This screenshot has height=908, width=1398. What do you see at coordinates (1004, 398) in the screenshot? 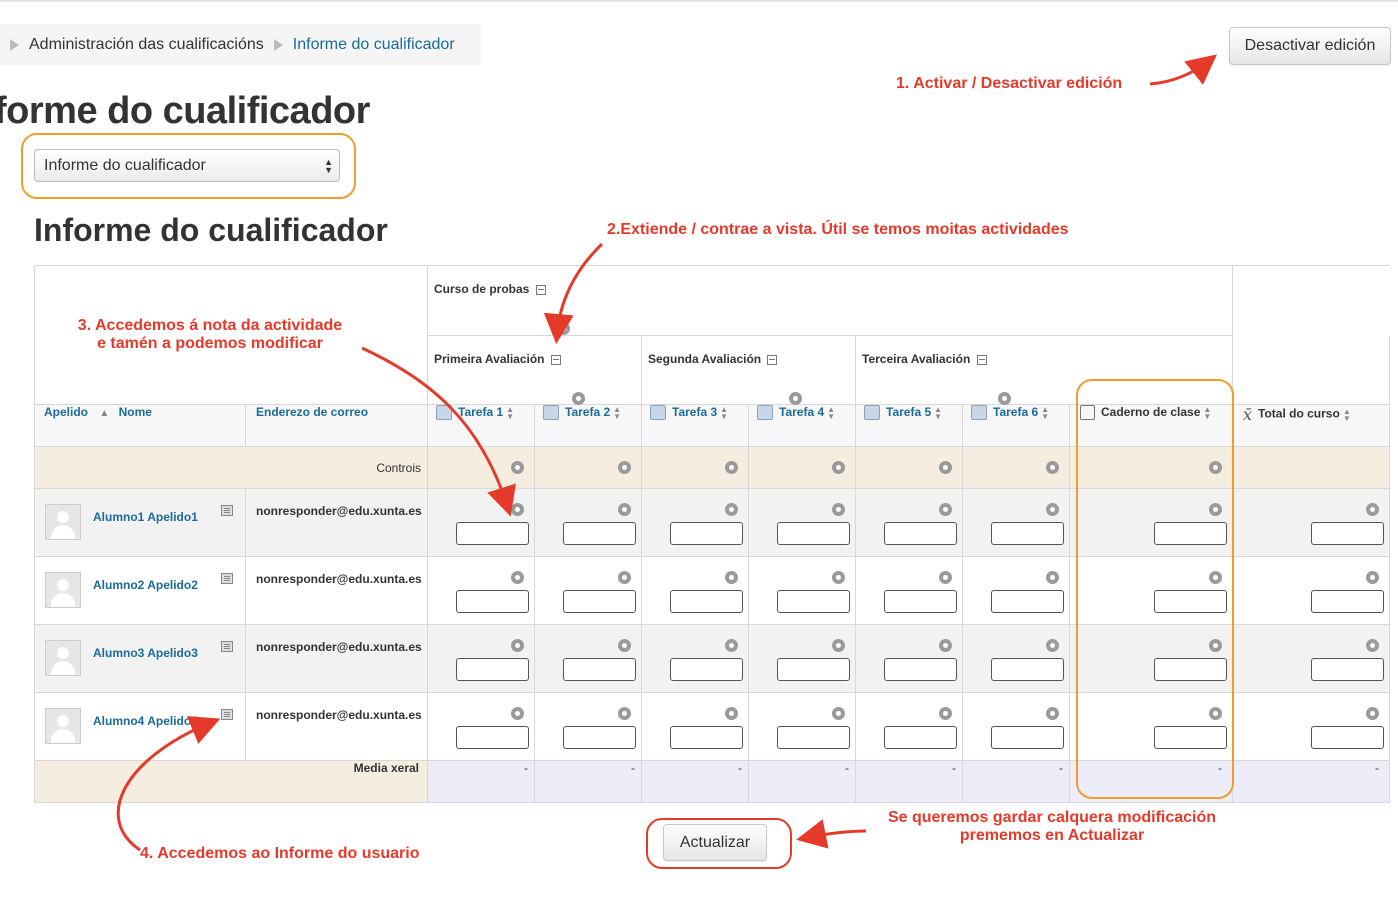
I see `third-gear-icon` at bounding box center [1004, 398].